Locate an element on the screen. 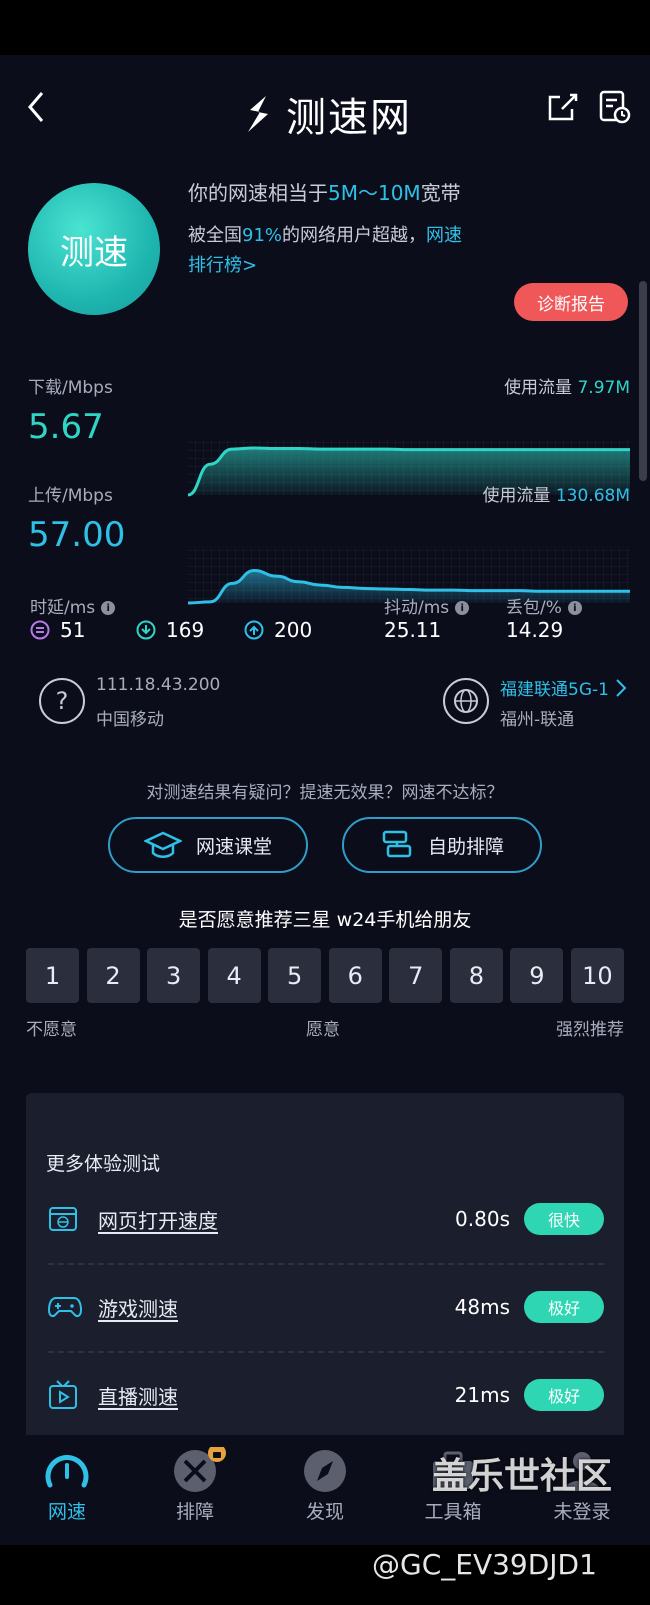  speedometer-icon is located at coordinates (67, 1471).